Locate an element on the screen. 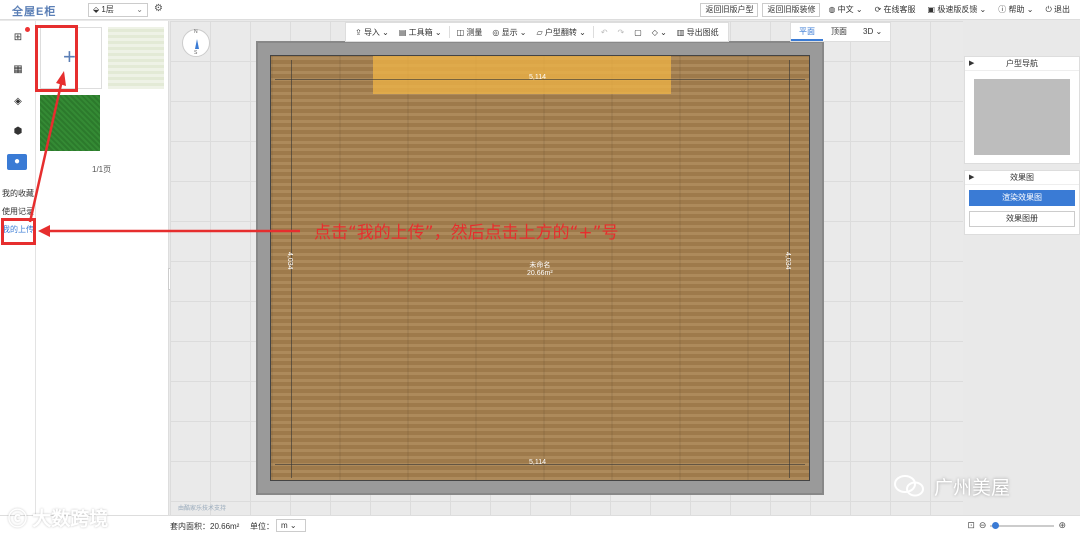 The width and height of the screenshot is (1080, 535). render-header: ▶ 效果图 is located at coordinates (1022, 178).